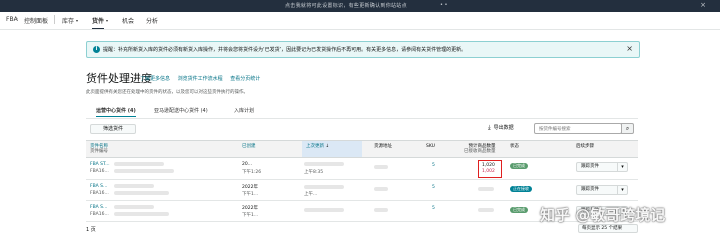 The image size is (720, 247). I want to click on page-count: 1 页, so click(91, 230).